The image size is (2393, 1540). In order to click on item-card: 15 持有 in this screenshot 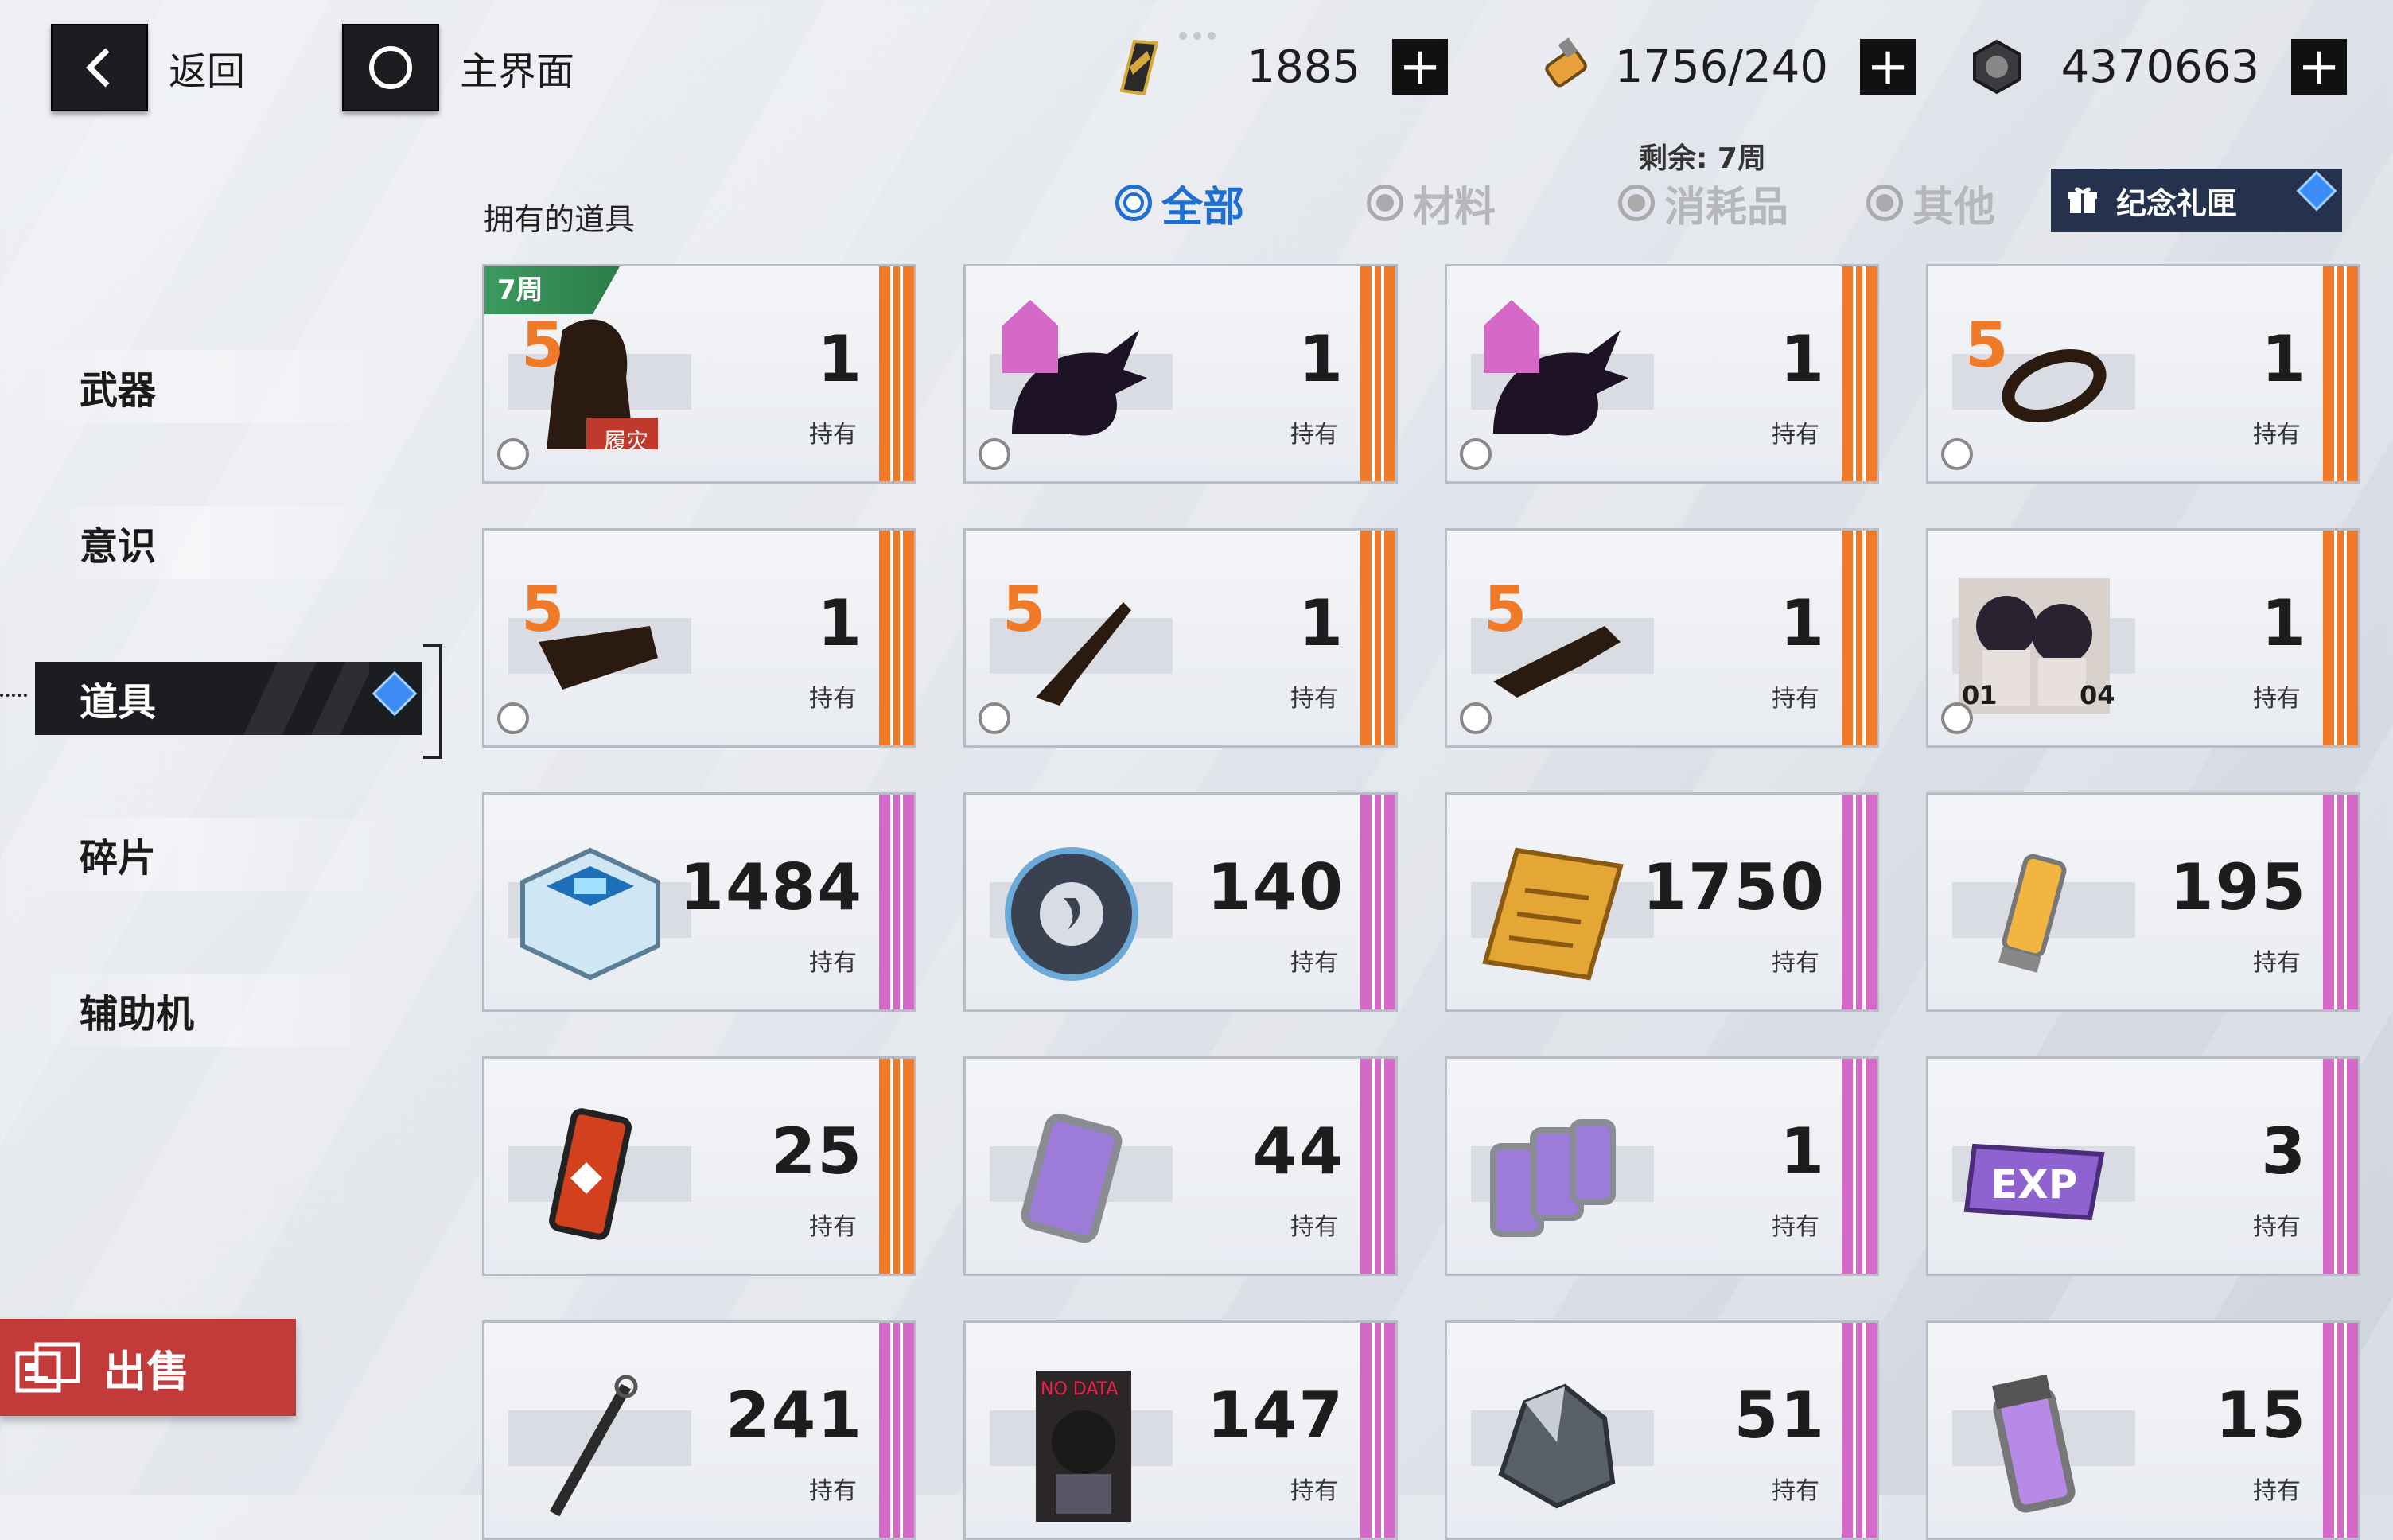, I will do `click(2143, 1430)`.